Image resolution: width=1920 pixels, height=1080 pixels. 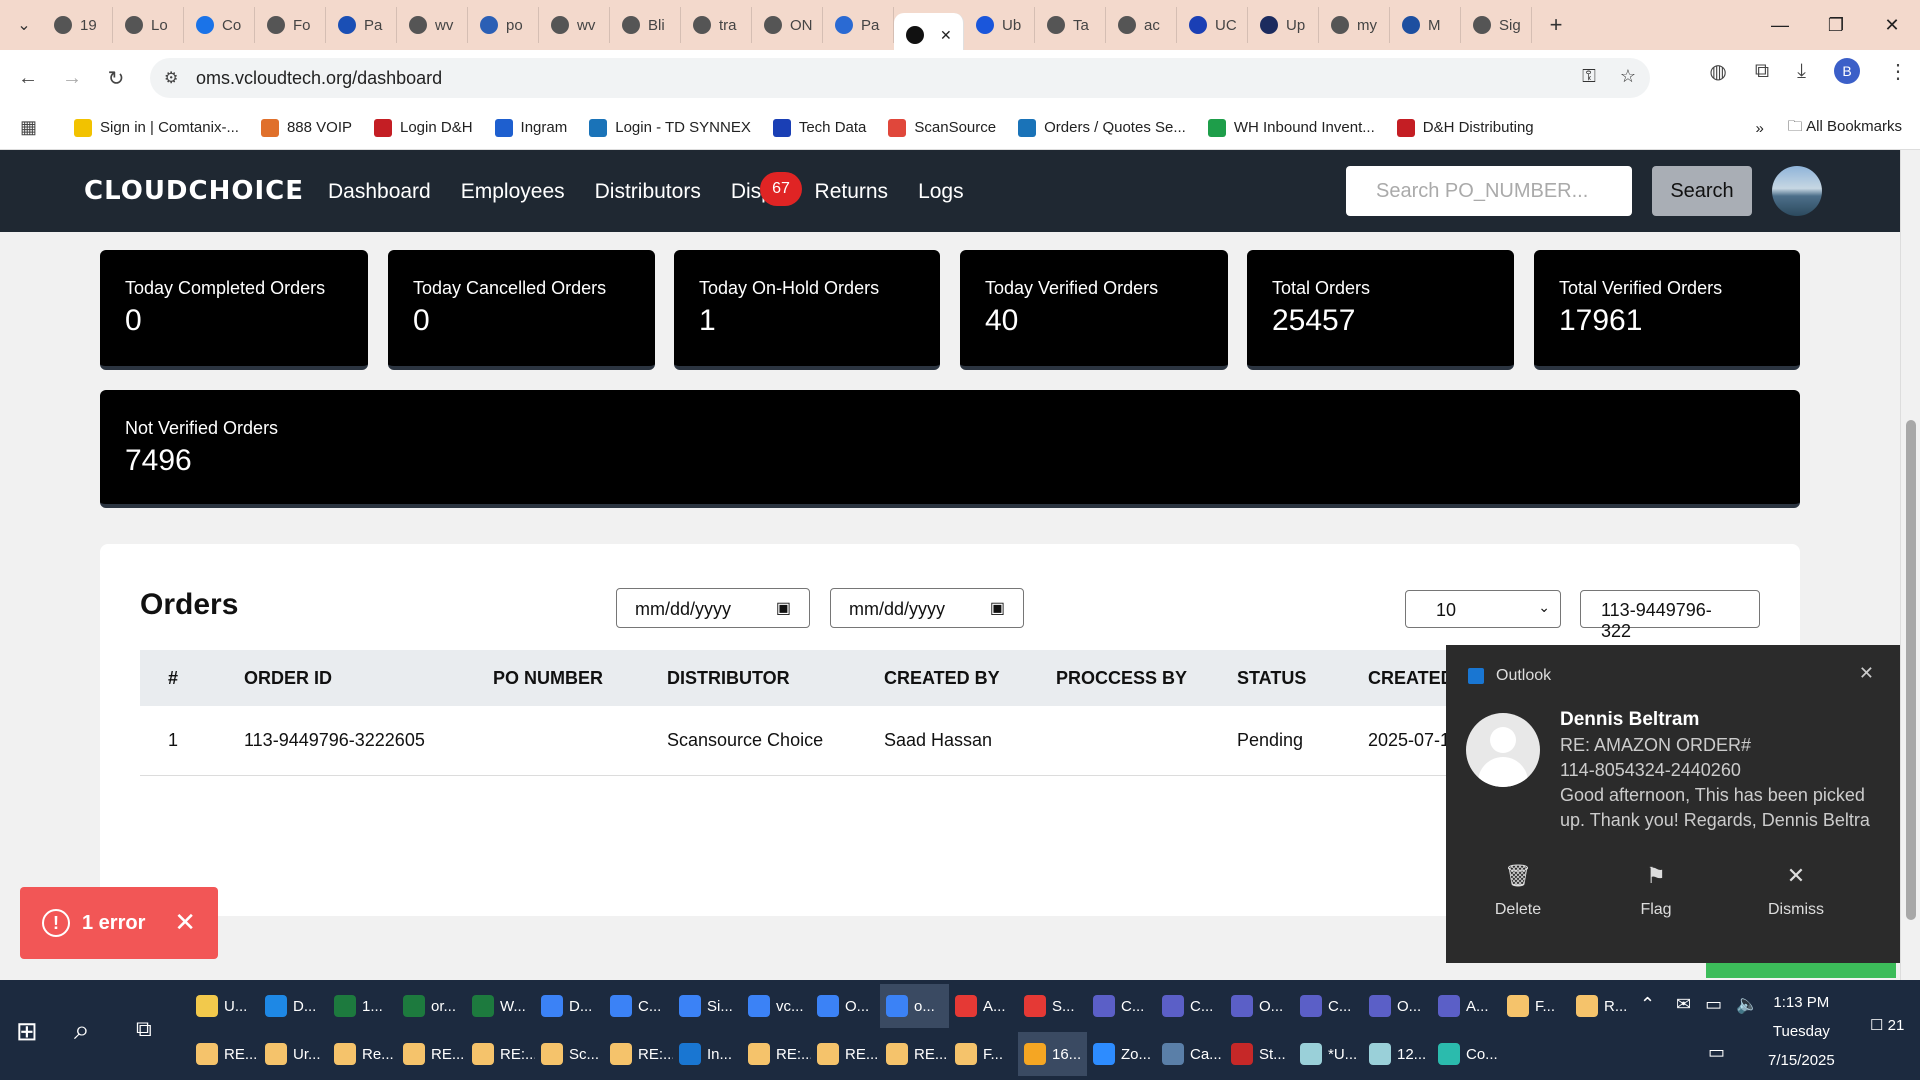 What do you see at coordinates (852, 192) in the screenshot?
I see `nav-link-returns: Returns` at bounding box center [852, 192].